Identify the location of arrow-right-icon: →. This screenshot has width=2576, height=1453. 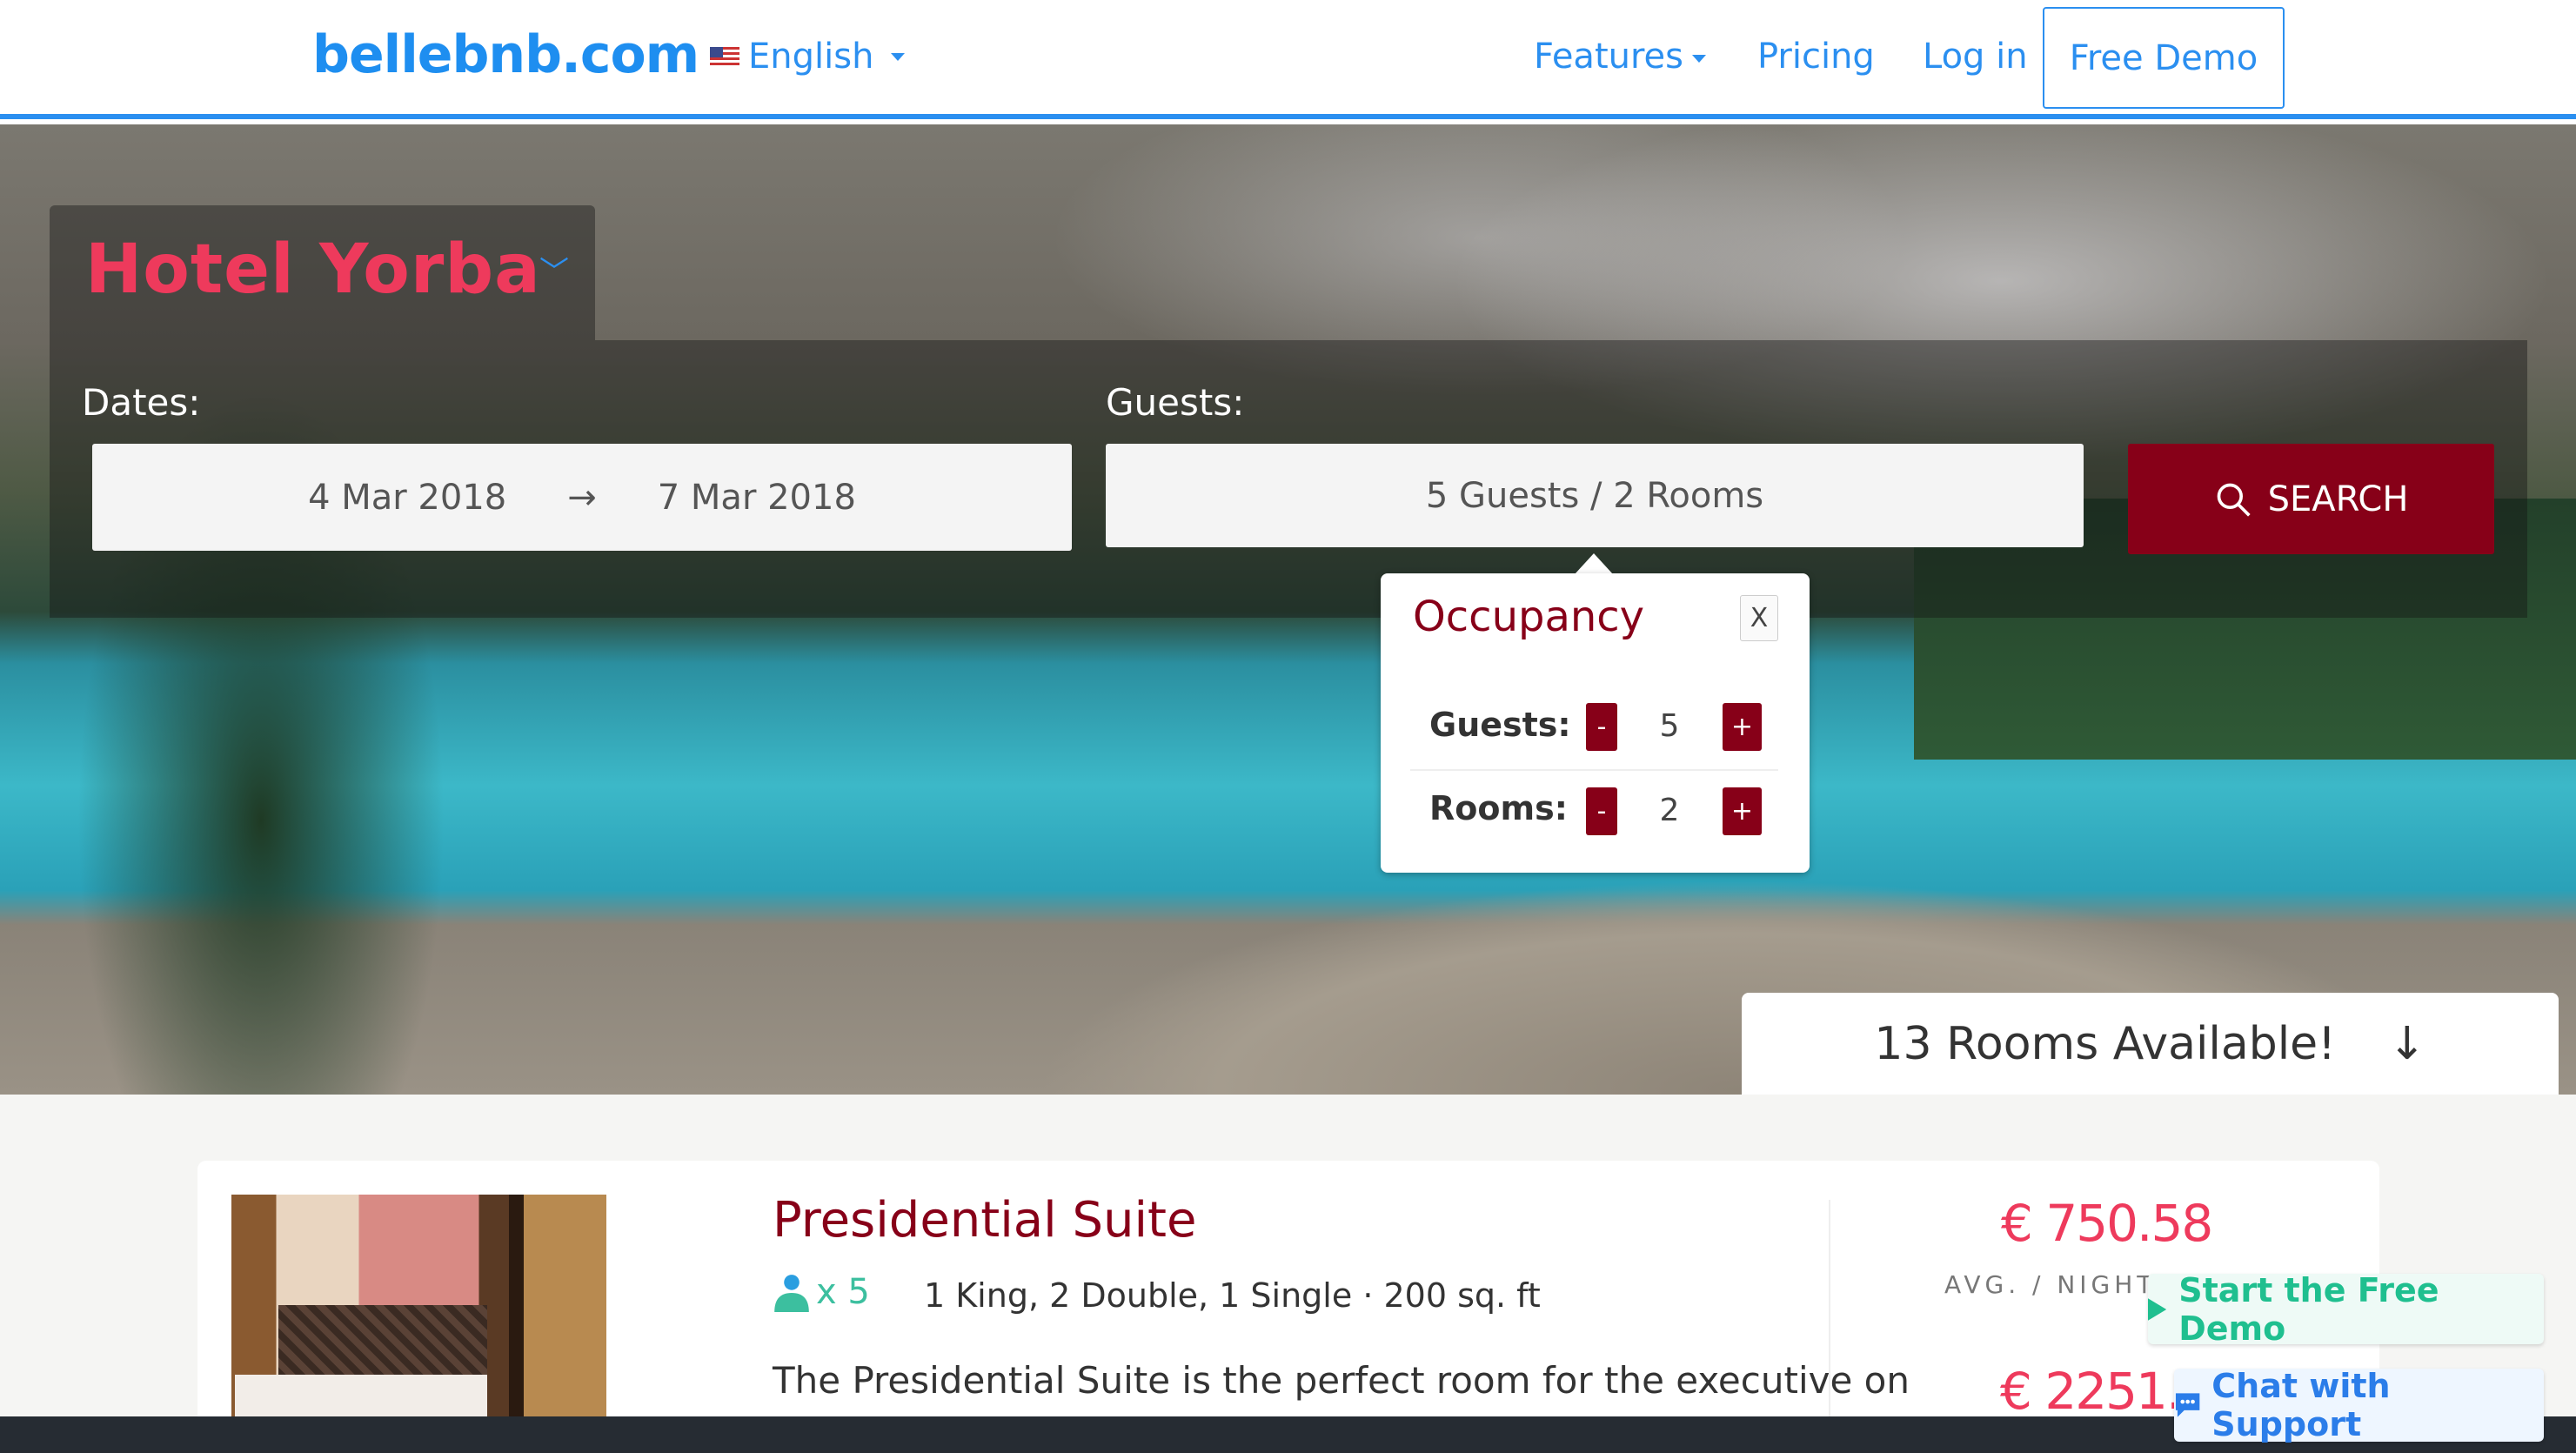
(582, 497).